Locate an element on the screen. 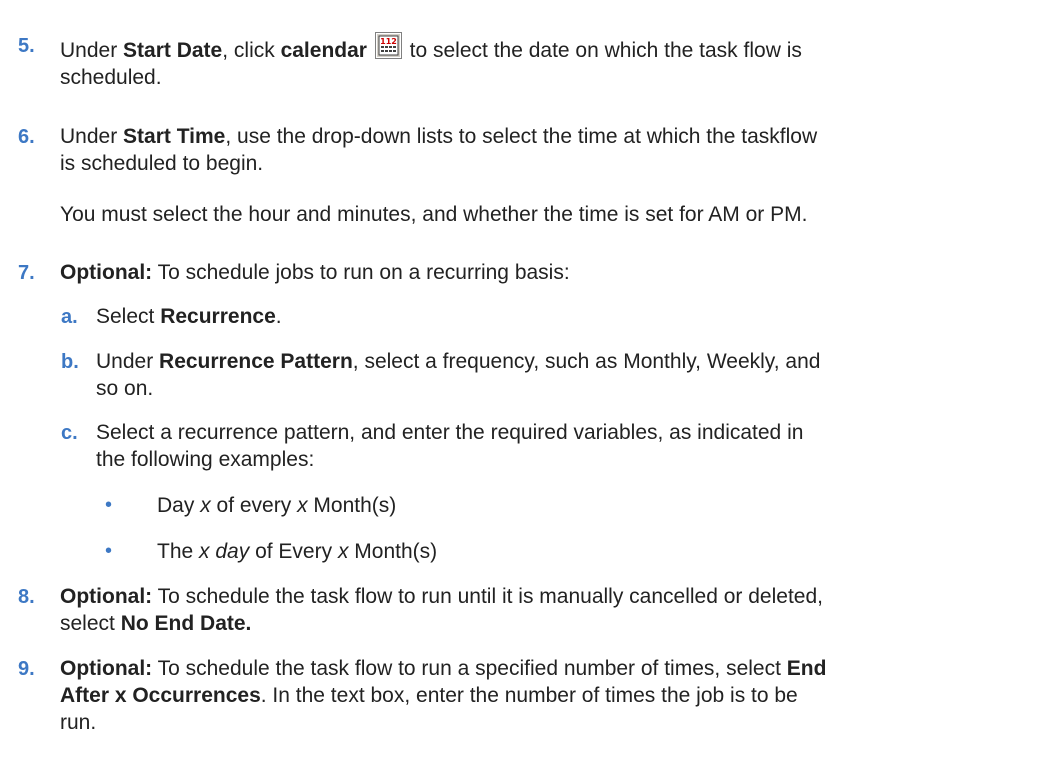 Image resolution: width=1037 pixels, height=762 pixels. text-run: run. is located at coordinates (78, 722).